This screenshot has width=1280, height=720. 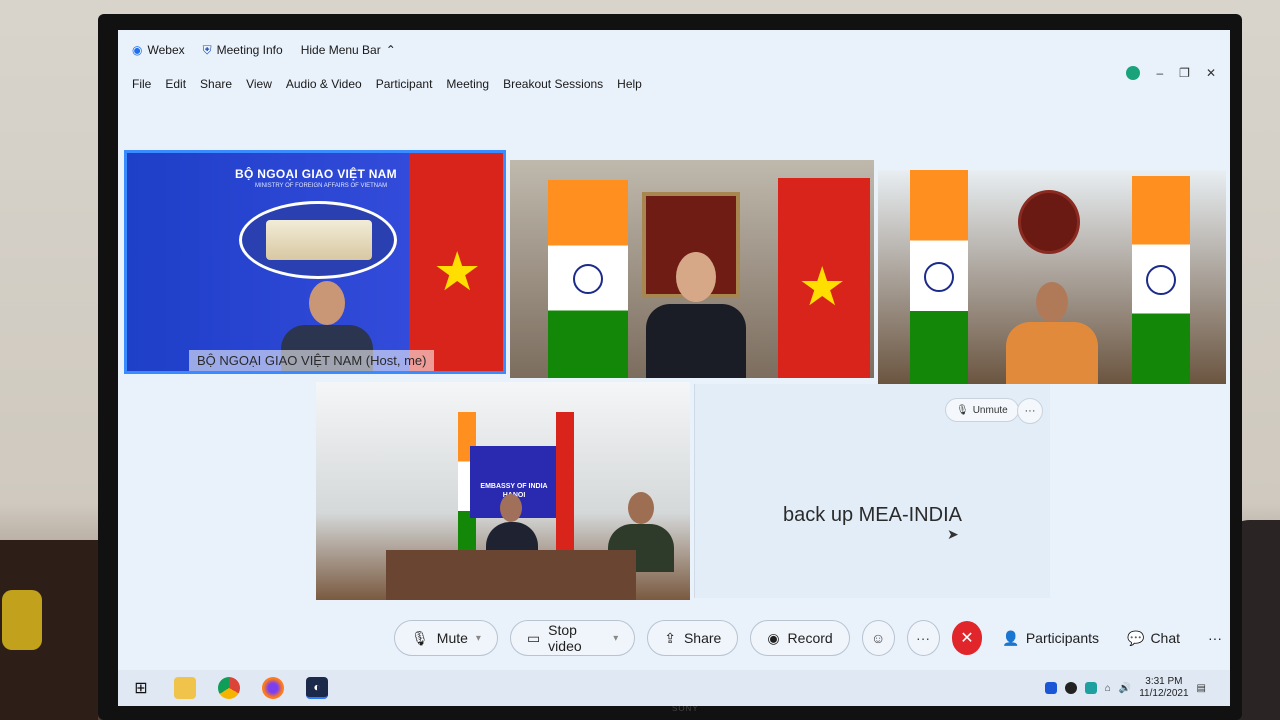 What do you see at coordinates (872, 491) in the screenshot?
I see `video-tile-backup: 🎙 Unmute ··· back up MEA-INDIA ➤ 🎙` at bounding box center [872, 491].